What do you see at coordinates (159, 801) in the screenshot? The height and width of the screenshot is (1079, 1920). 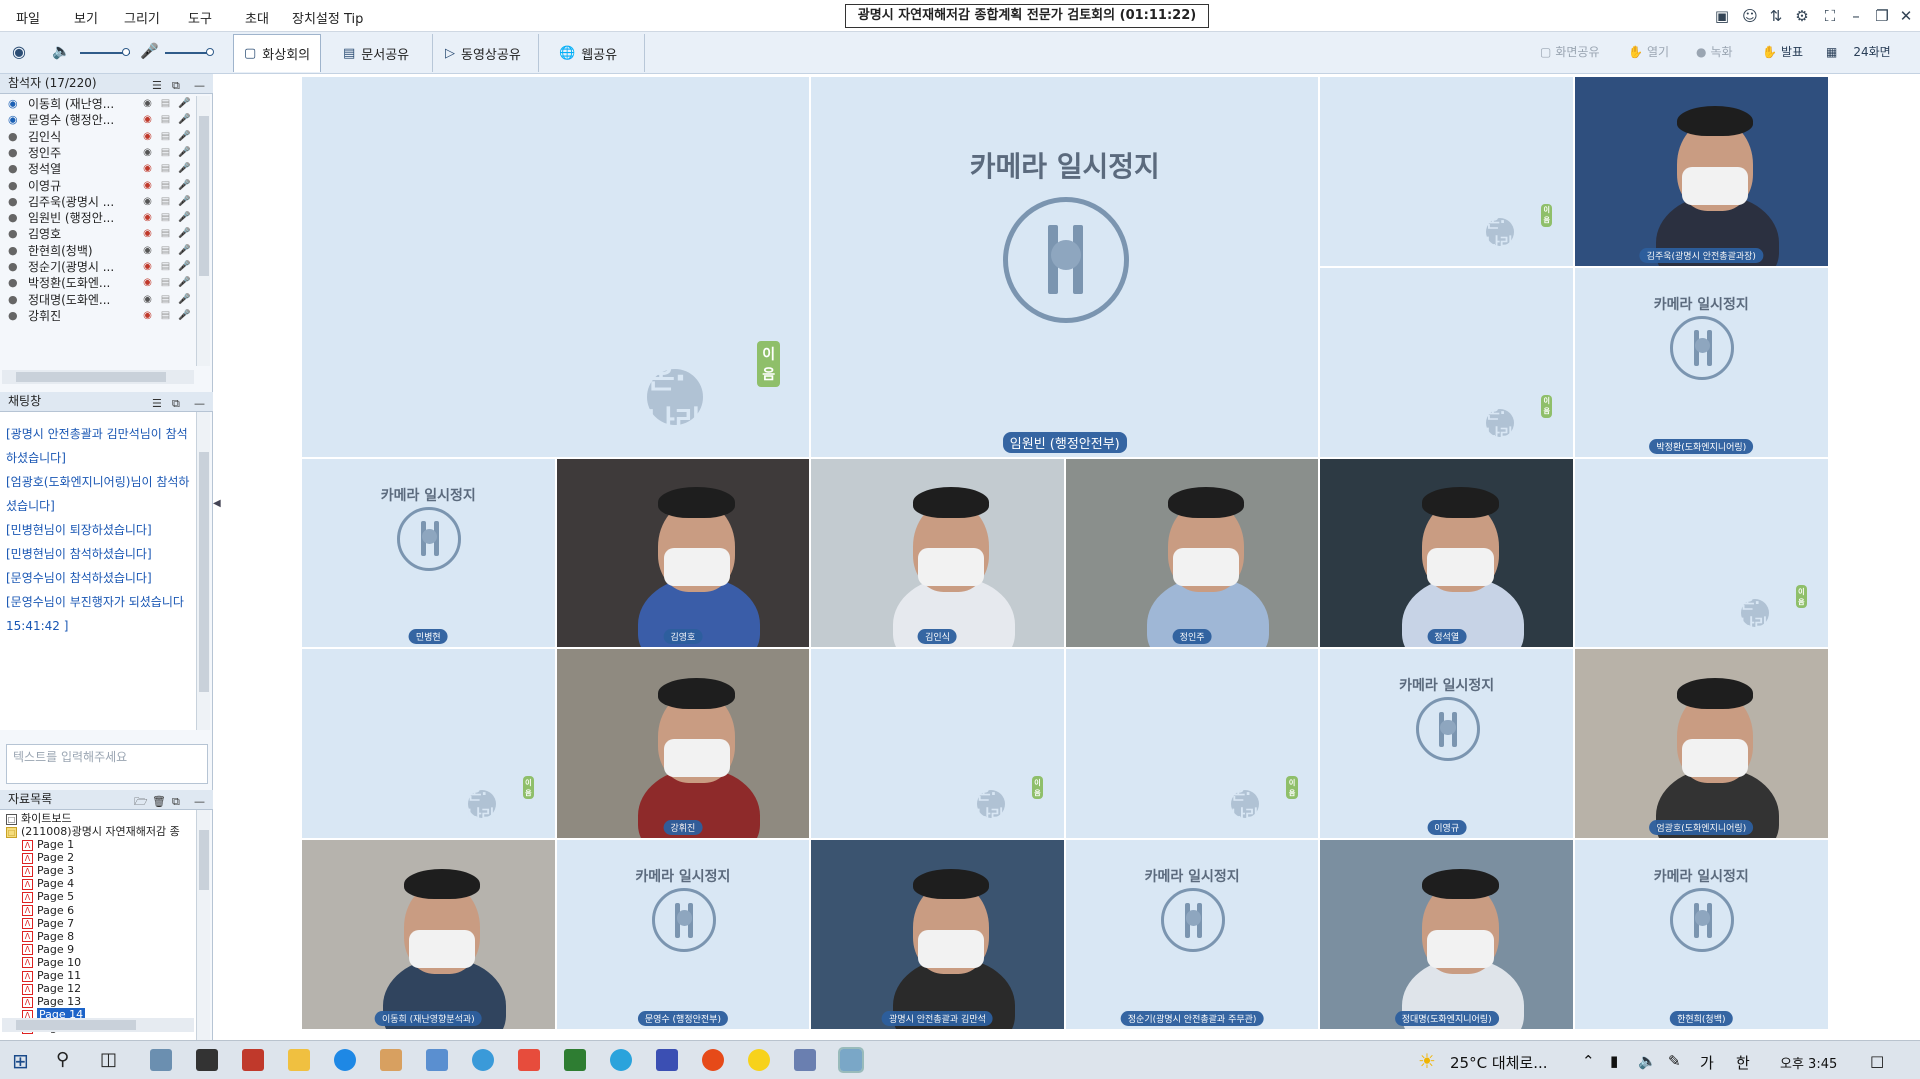 I see `trash-icon: 🗑` at bounding box center [159, 801].